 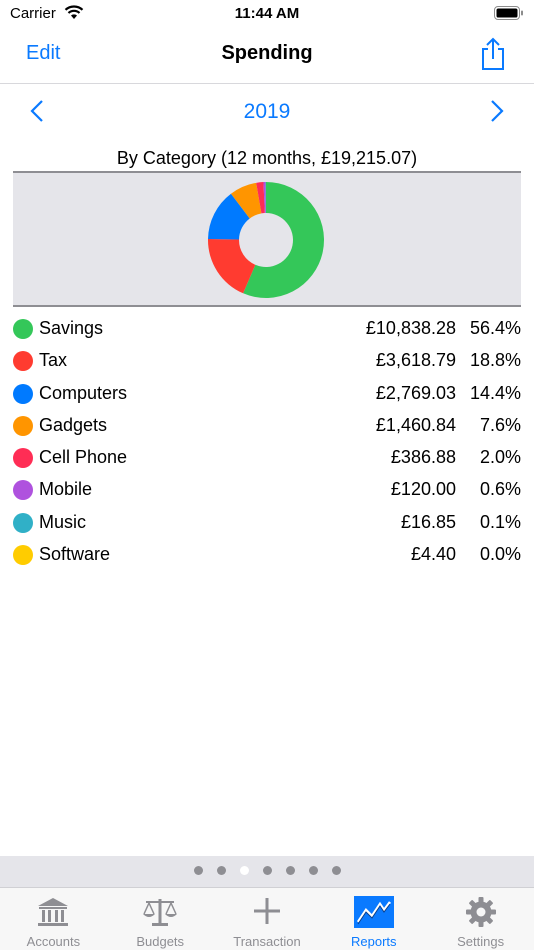 What do you see at coordinates (495, 392) in the screenshot?
I see `category-percent: 14.4%` at bounding box center [495, 392].